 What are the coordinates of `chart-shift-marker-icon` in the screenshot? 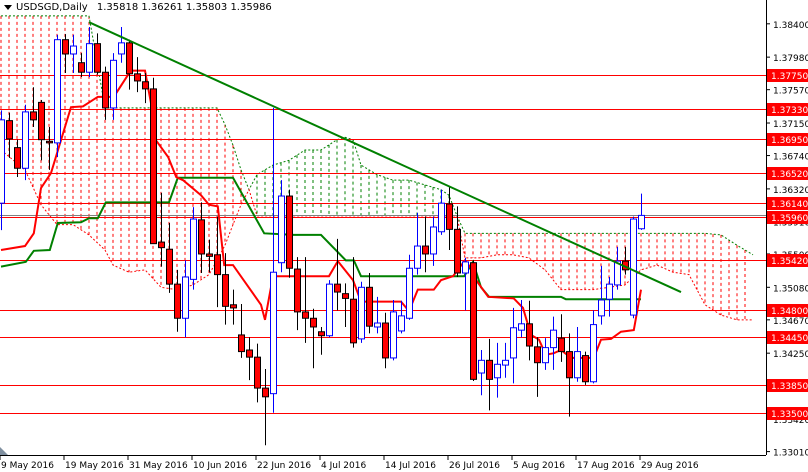 It's located at (4, 451).